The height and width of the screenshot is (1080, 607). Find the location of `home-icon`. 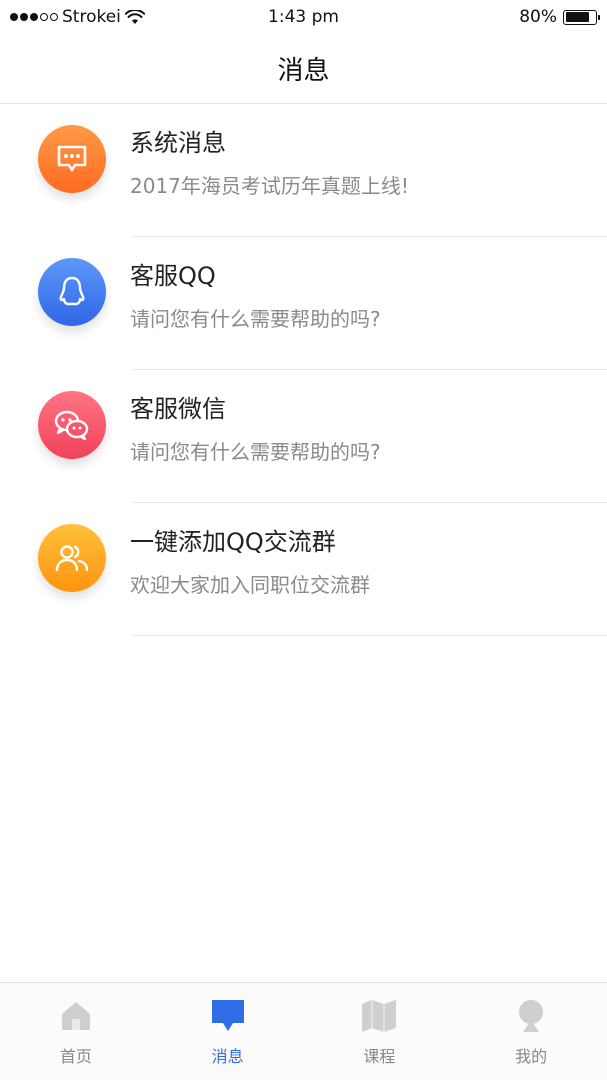

home-icon is located at coordinates (76, 1016).